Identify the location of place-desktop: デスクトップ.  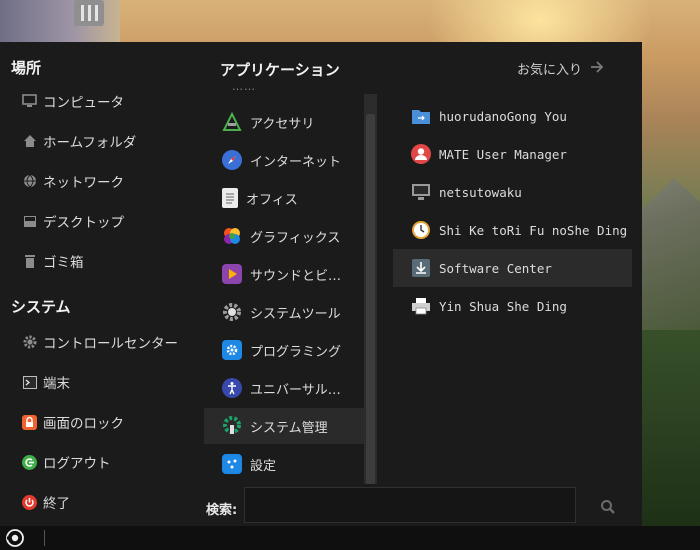
(73, 221).